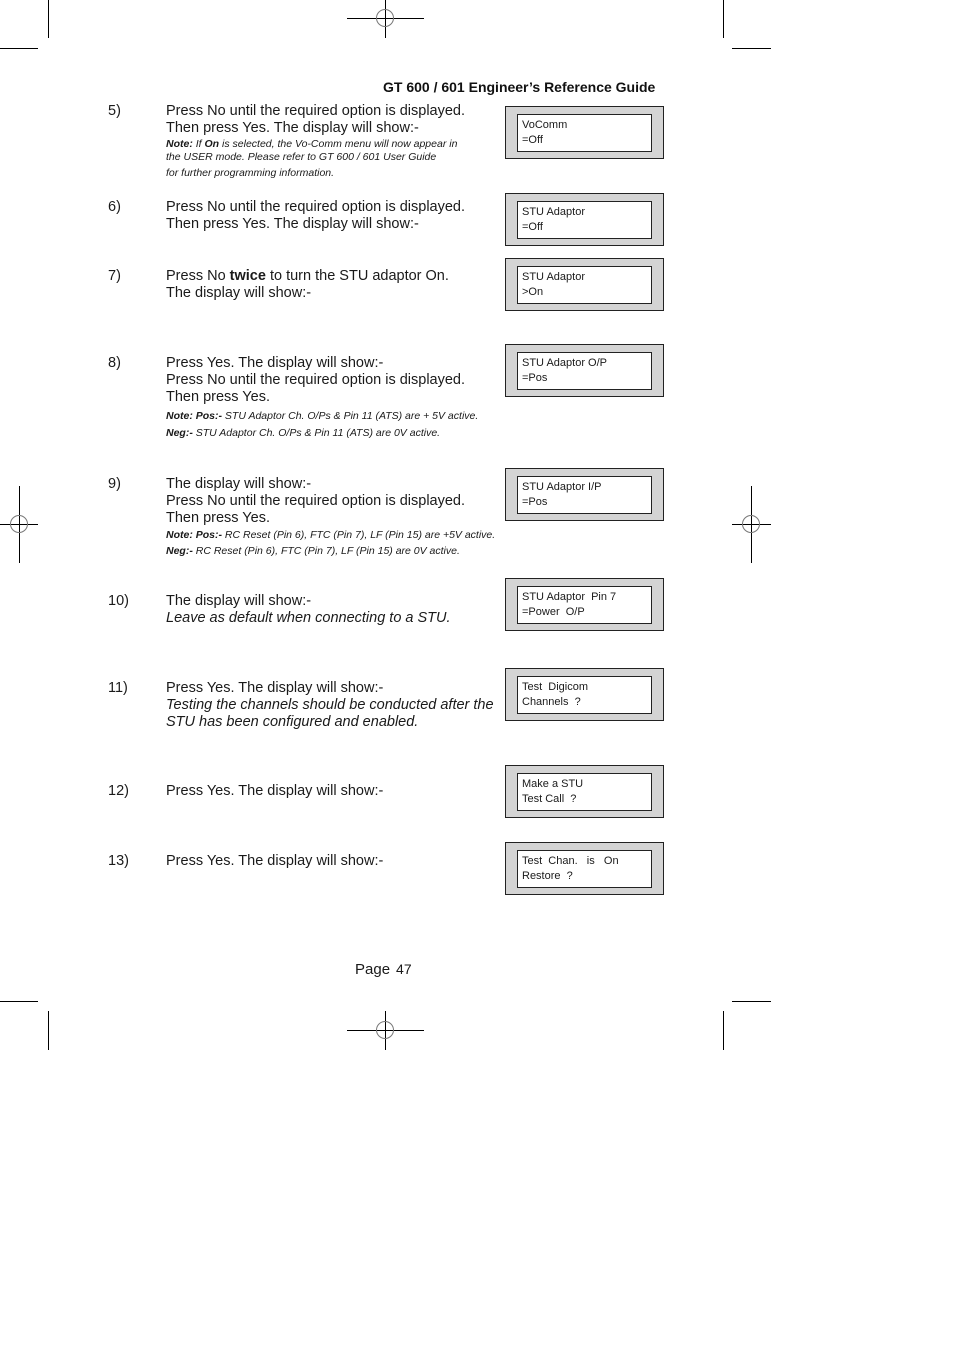 The image size is (954, 1350). I want to click on lcd-line-2: =Power O/P, so click(553, 612).